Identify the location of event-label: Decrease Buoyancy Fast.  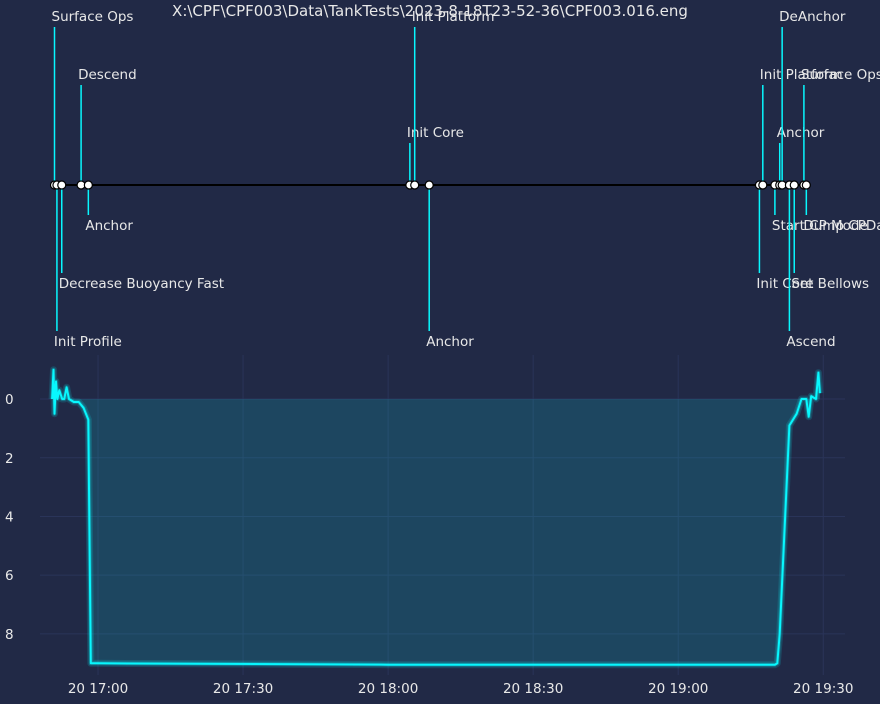
(141, 284).